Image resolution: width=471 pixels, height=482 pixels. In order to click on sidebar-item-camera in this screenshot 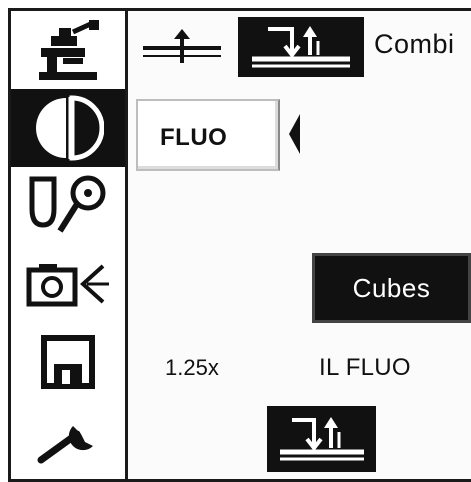, I will do `click(68, 284)`.